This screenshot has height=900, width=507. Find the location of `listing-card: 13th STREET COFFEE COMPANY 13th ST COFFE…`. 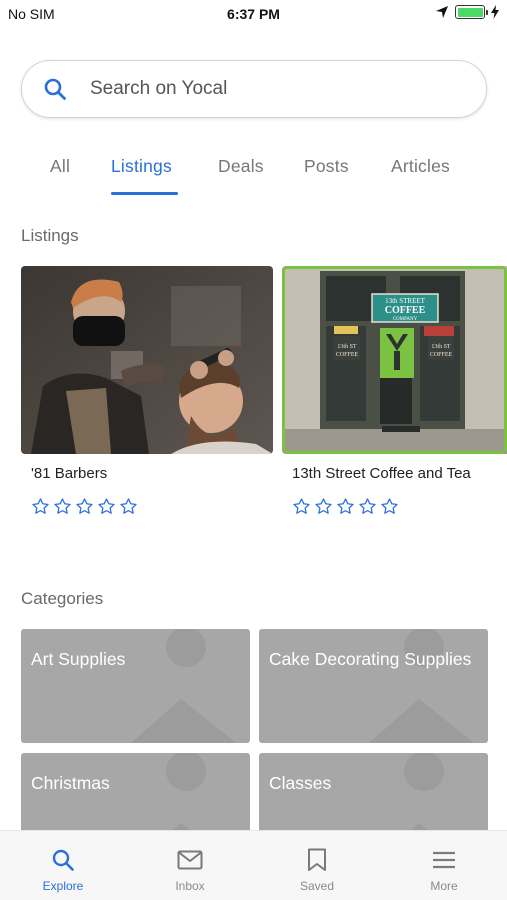

listing-card: 13th STREET COFFEE COMPANY 13th ST COFFE… is located at coordinates (394, 391).